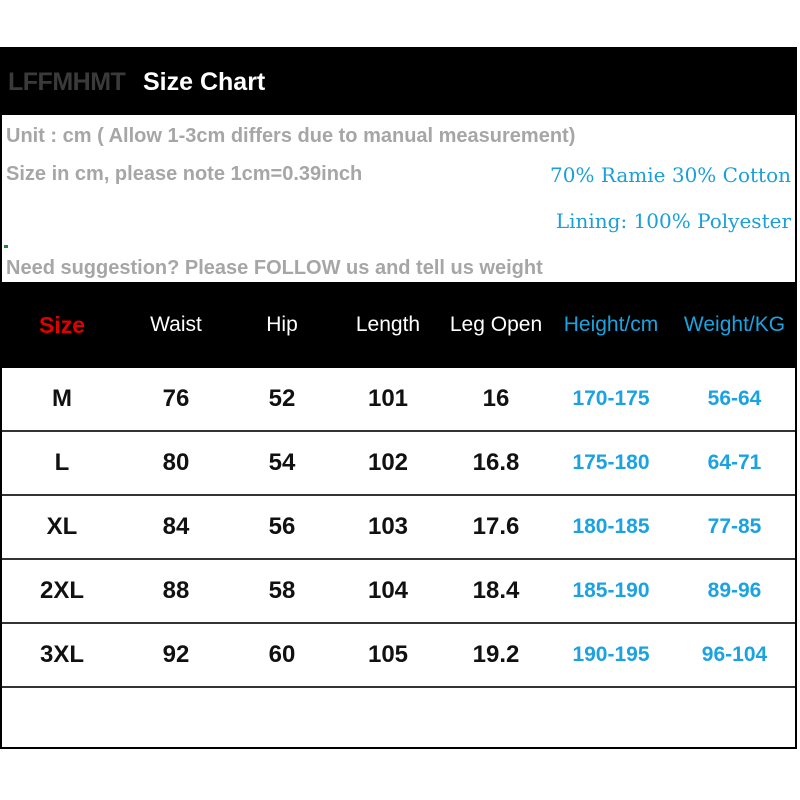  I want to click on cell-height: 175-180, so click(611, 462).